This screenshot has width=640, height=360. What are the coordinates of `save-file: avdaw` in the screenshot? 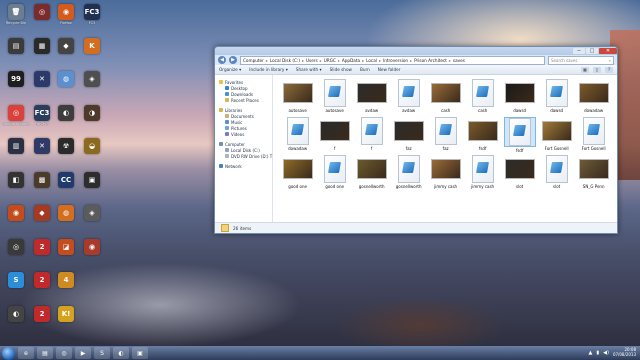 It's located at (408, 98).